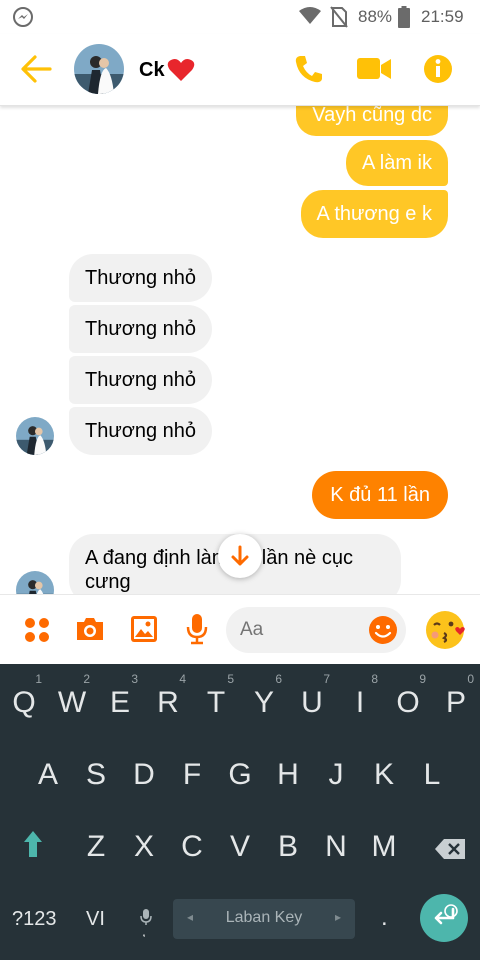 This screenshot has height=960, width=480. I want to click on comma-mic-key: ,, so click(146, 925).